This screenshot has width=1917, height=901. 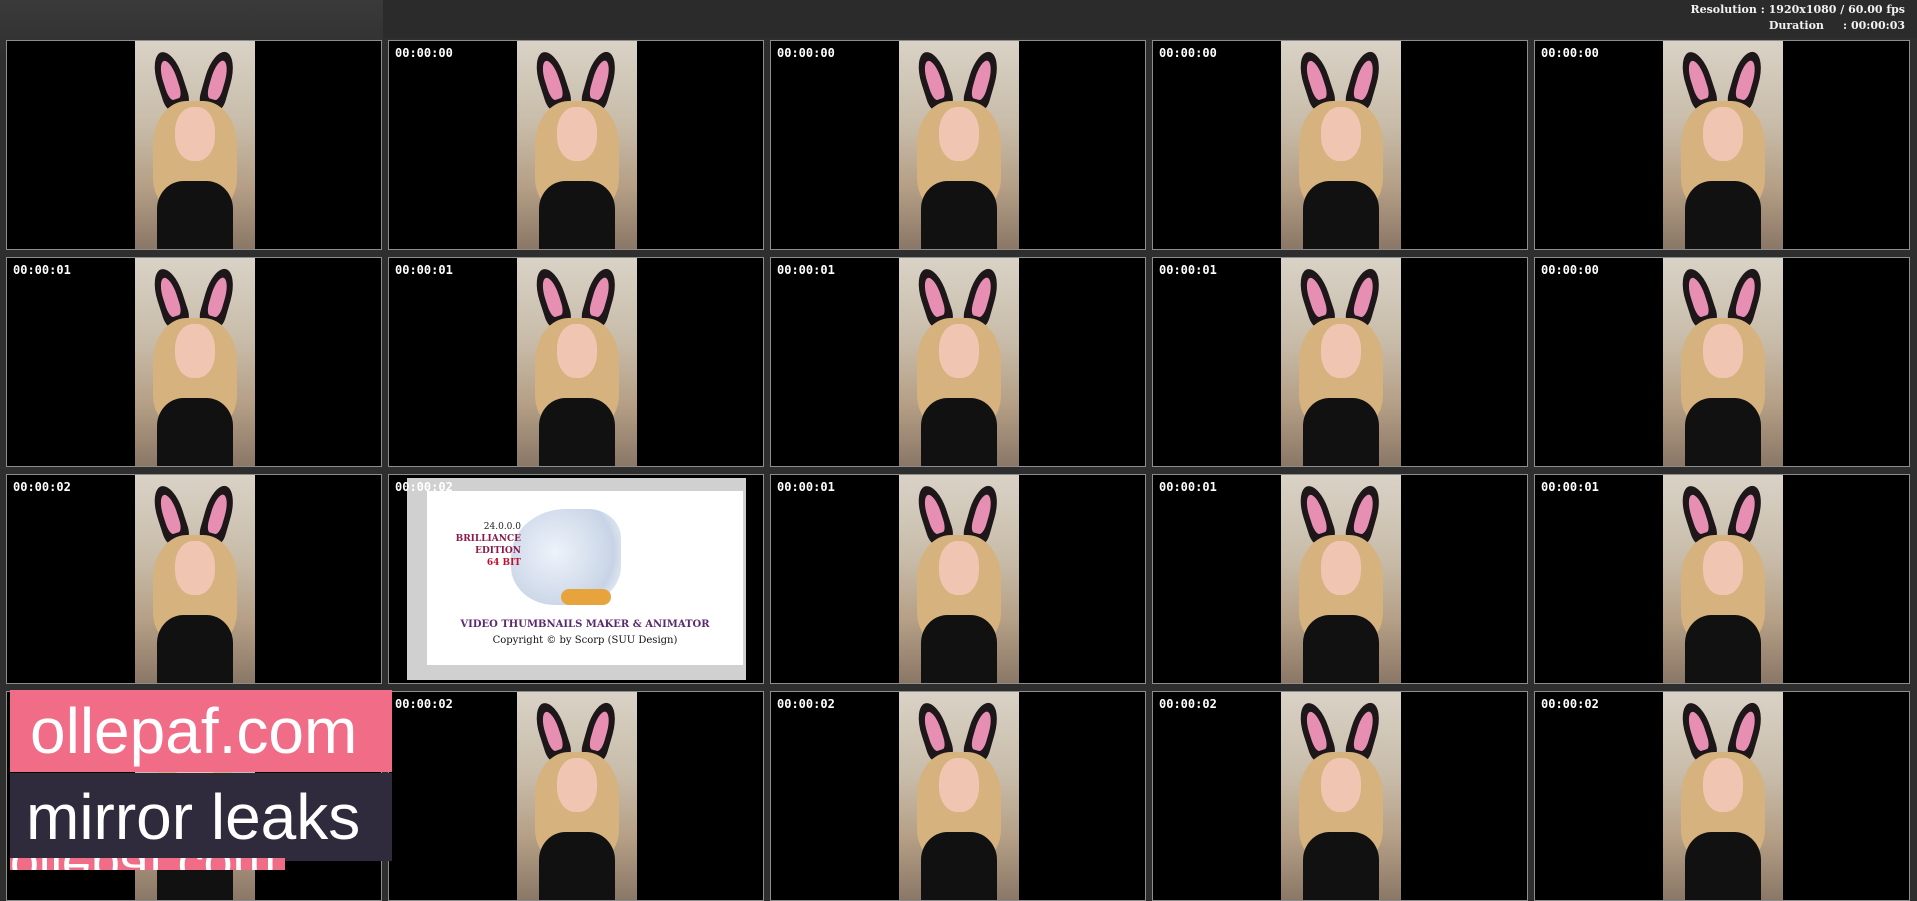 I want to click on owl-logo-icon, so click(x=566, y=557).